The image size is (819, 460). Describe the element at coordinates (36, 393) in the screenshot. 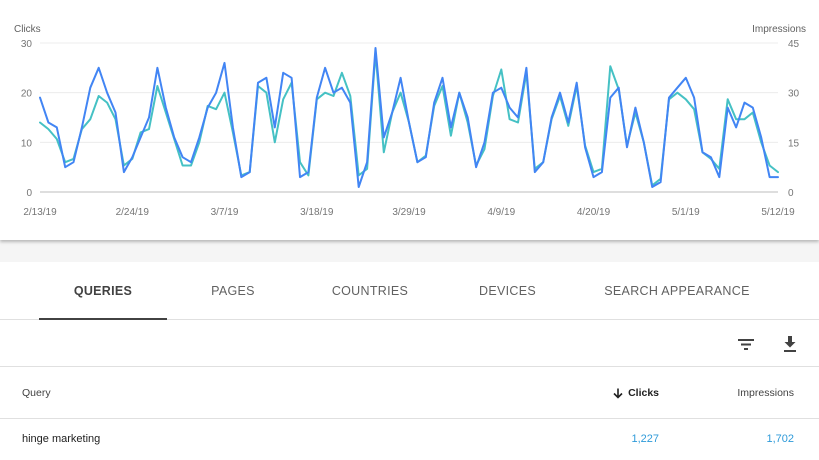

I see `column-header-query: Query` at that location.